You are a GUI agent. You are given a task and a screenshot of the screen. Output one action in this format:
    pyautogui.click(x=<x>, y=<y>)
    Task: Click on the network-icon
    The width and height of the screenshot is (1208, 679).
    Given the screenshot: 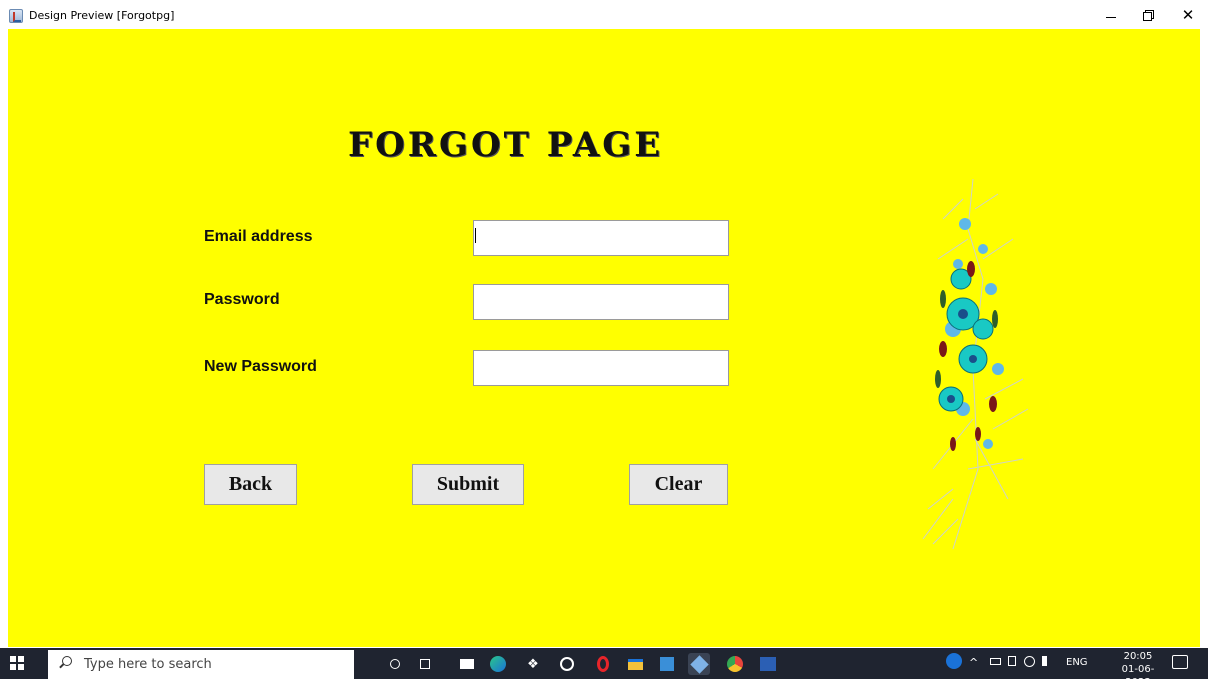 What is the action you would take?
    pyautogui.click(x=1029, y=661)
    